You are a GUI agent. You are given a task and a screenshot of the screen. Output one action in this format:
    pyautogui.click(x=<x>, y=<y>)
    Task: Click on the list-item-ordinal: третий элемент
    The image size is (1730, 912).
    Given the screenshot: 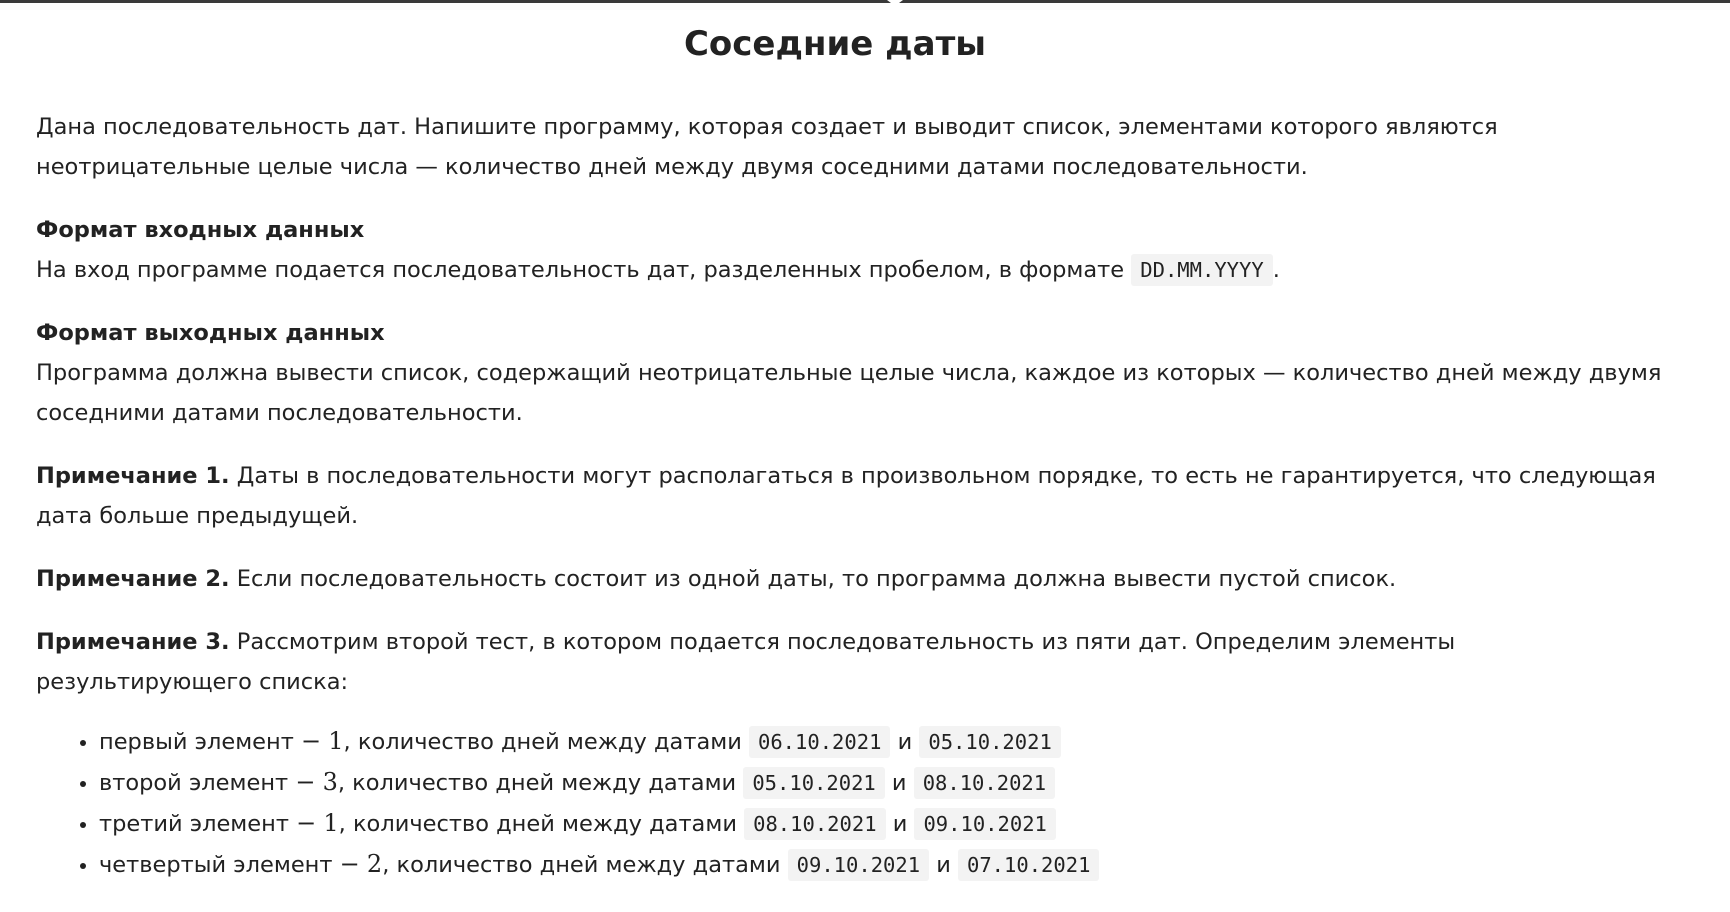 What is the action you would take?
    pyautogui.click(x=194, y=824)
    